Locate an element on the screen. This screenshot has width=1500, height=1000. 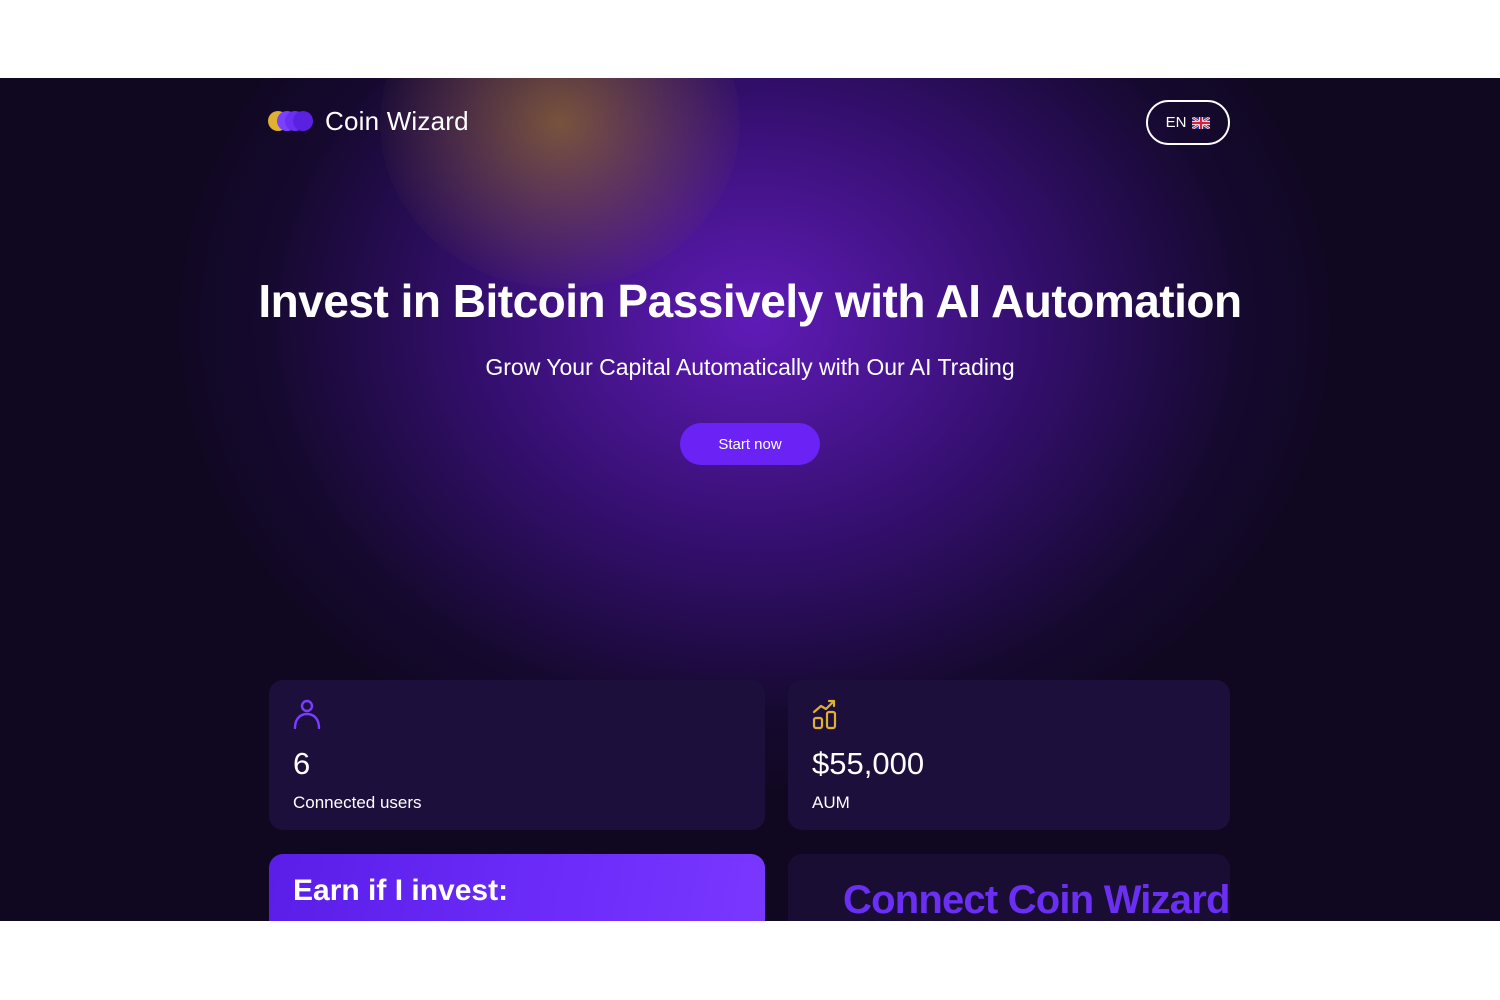
connect-card: Connect Coin Wizard is located at coordinates (1009, 887).